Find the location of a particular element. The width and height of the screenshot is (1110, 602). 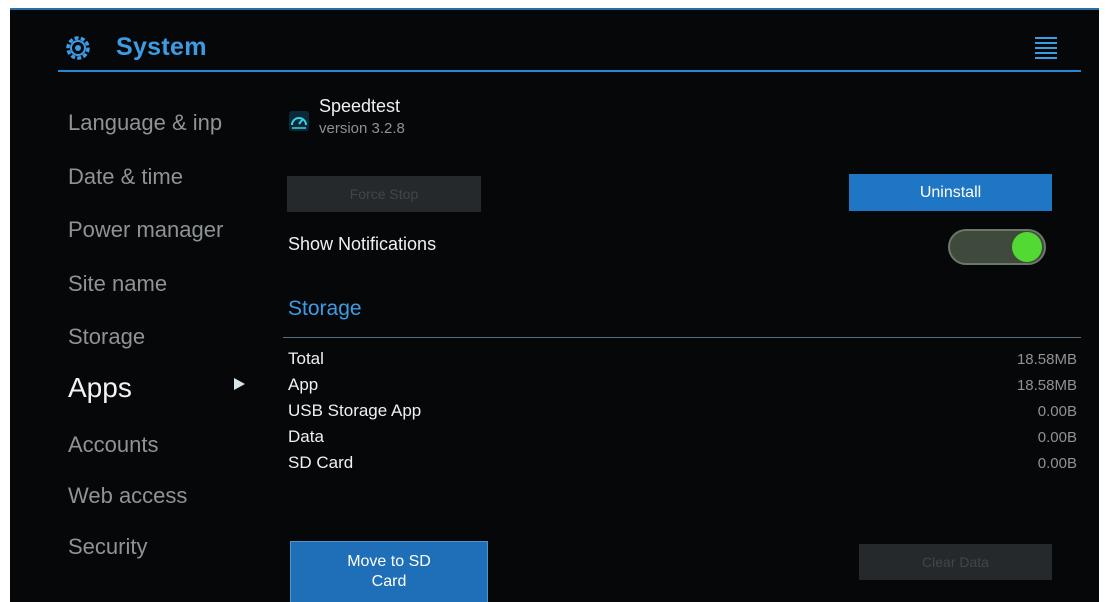

storage-usb-value: 0.00B is located at coordinates (1057, 411).